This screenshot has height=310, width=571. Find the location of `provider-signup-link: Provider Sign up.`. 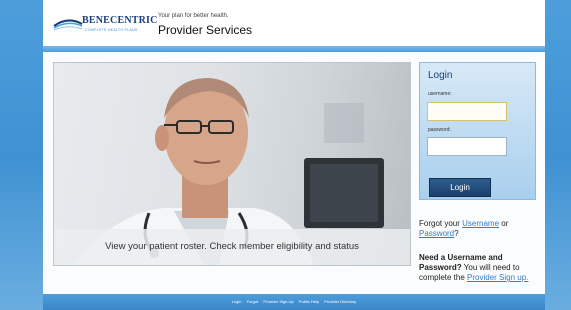

provider-signup-link: Provider Sign up. is located at coordinates (497, 277).